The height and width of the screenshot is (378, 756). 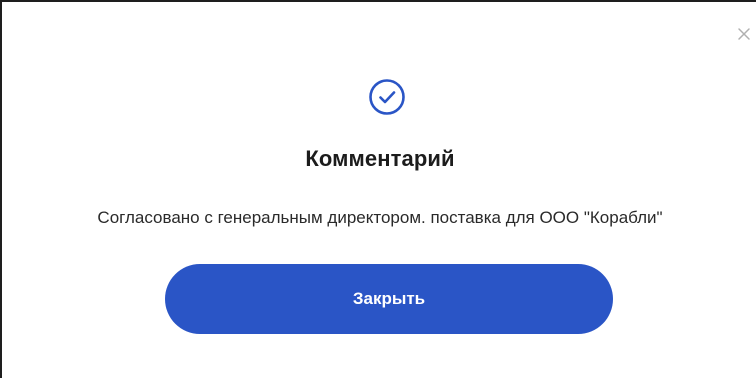 I want to click on close-button: Закрыть, so click(x=389, y=299).